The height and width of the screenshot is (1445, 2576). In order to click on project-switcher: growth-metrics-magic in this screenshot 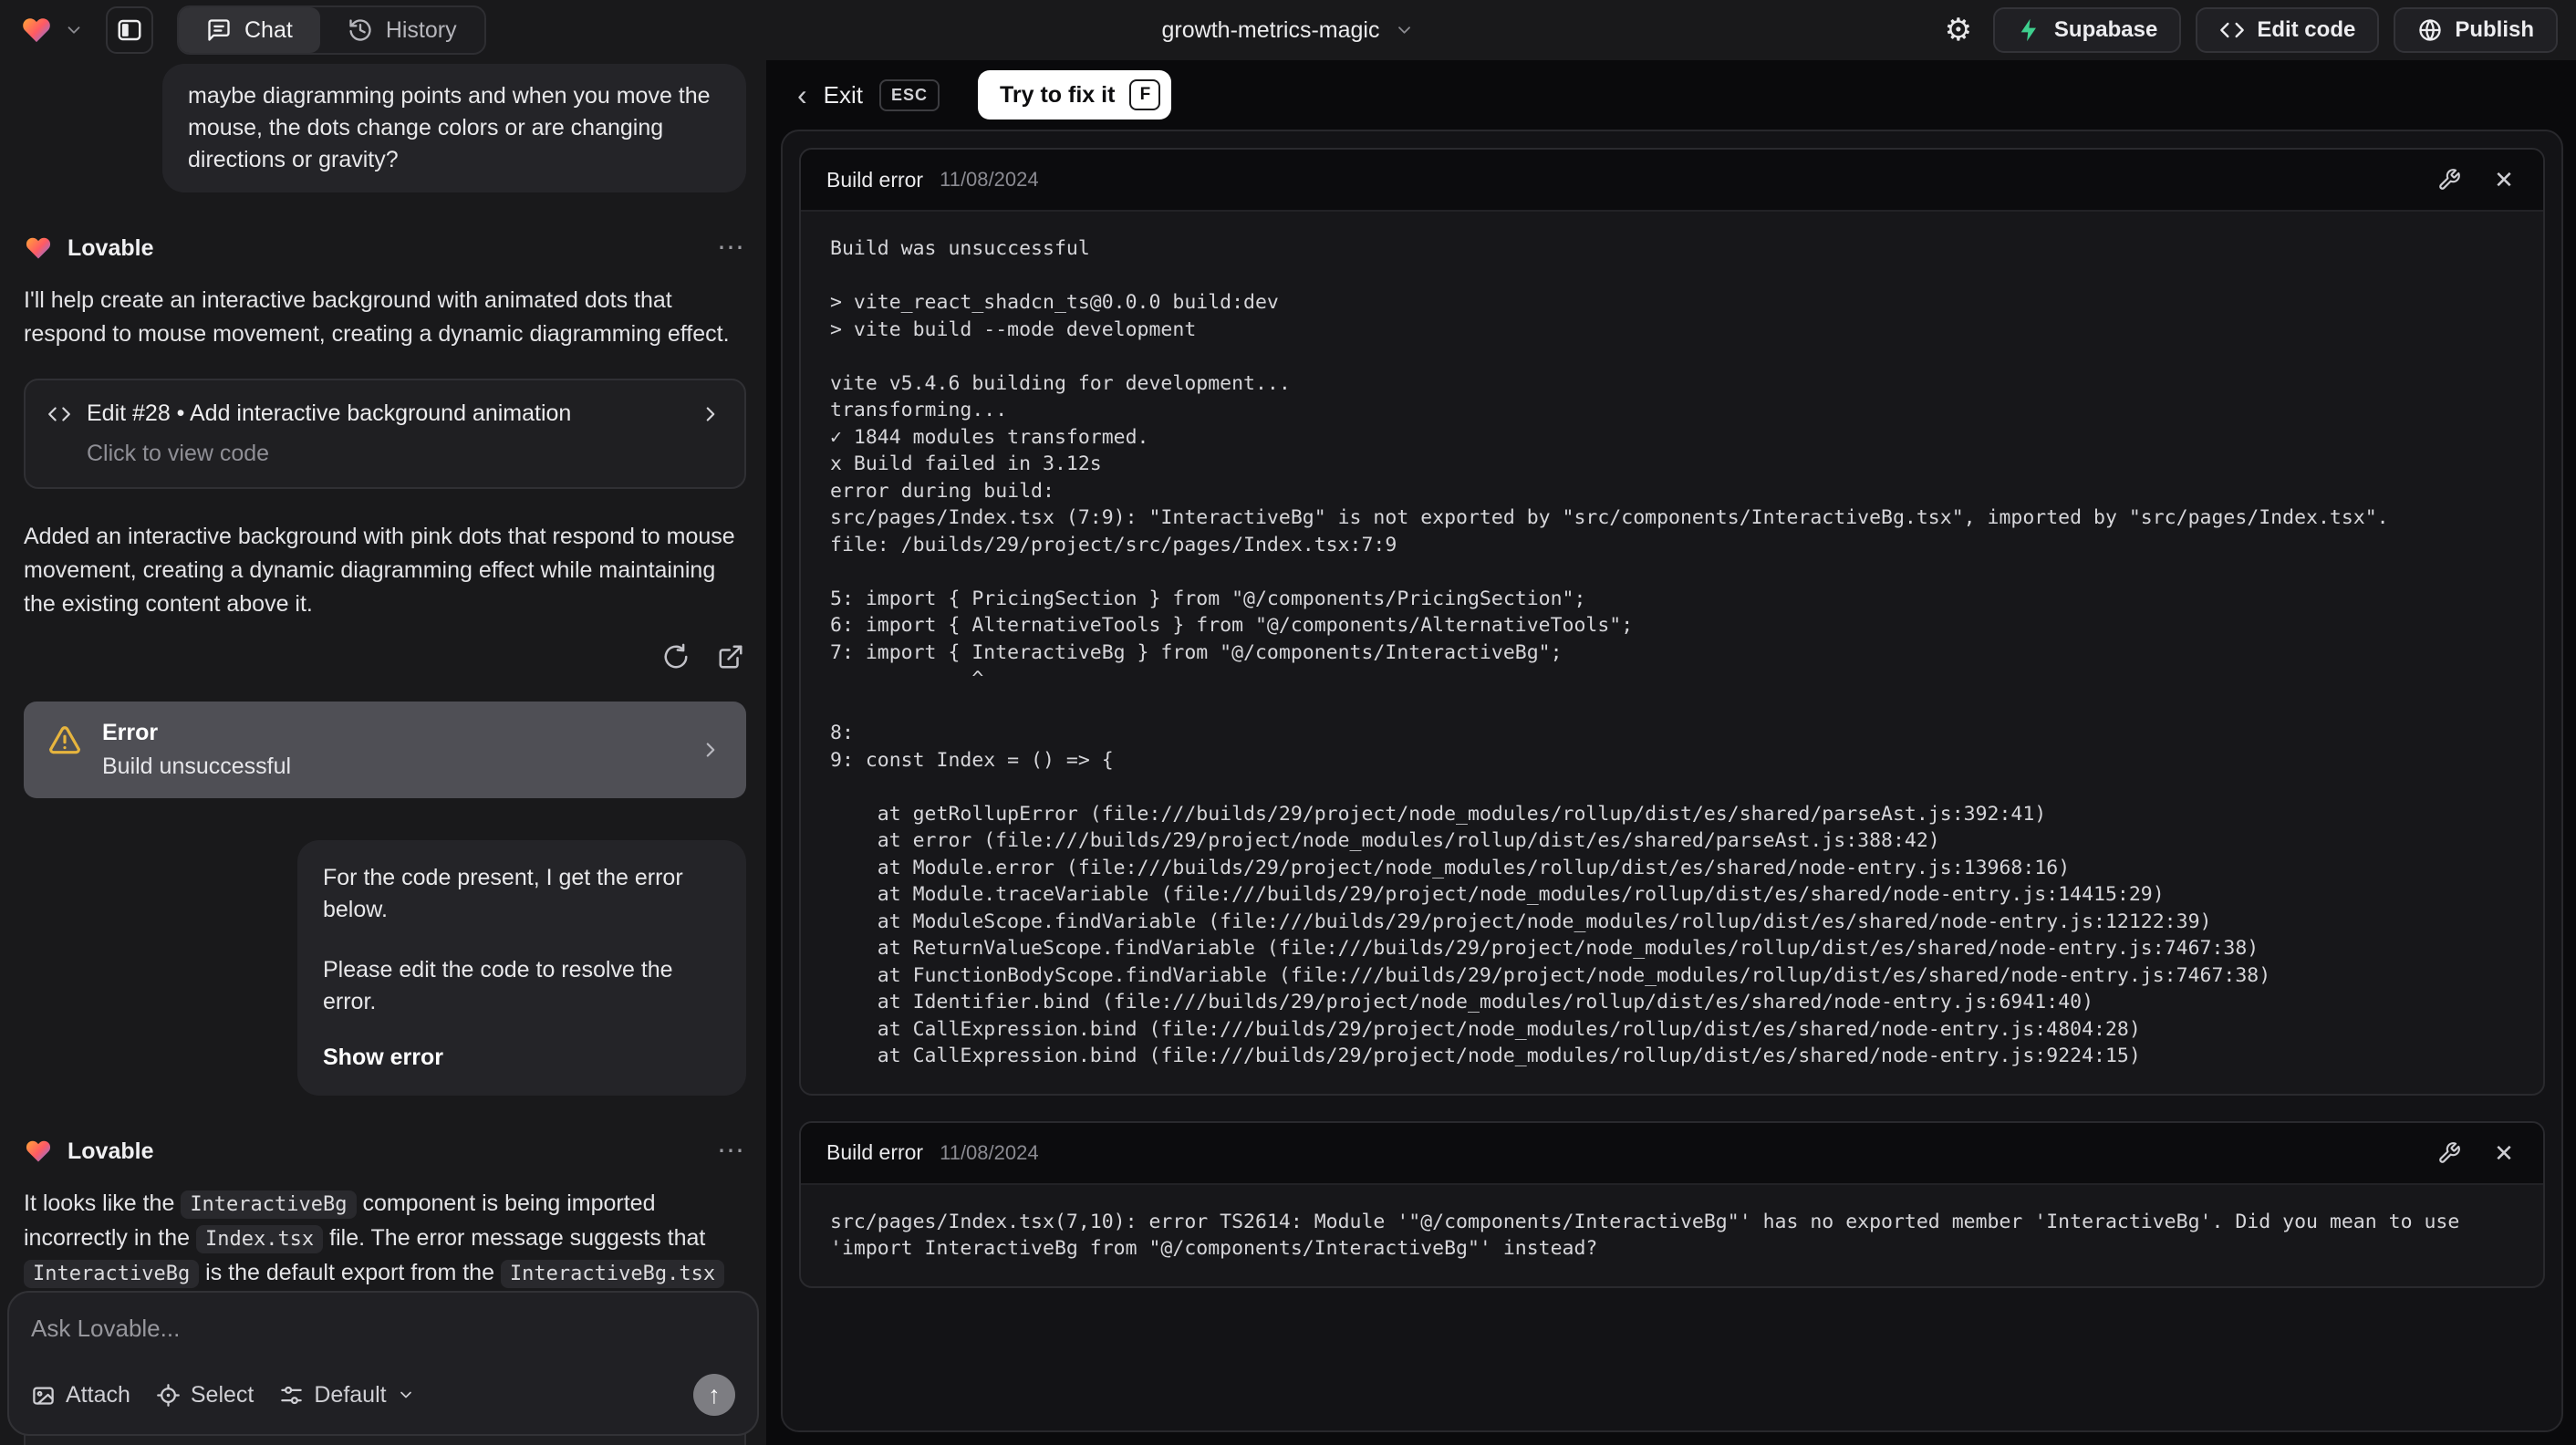, I will do `click(1288, 30)`.